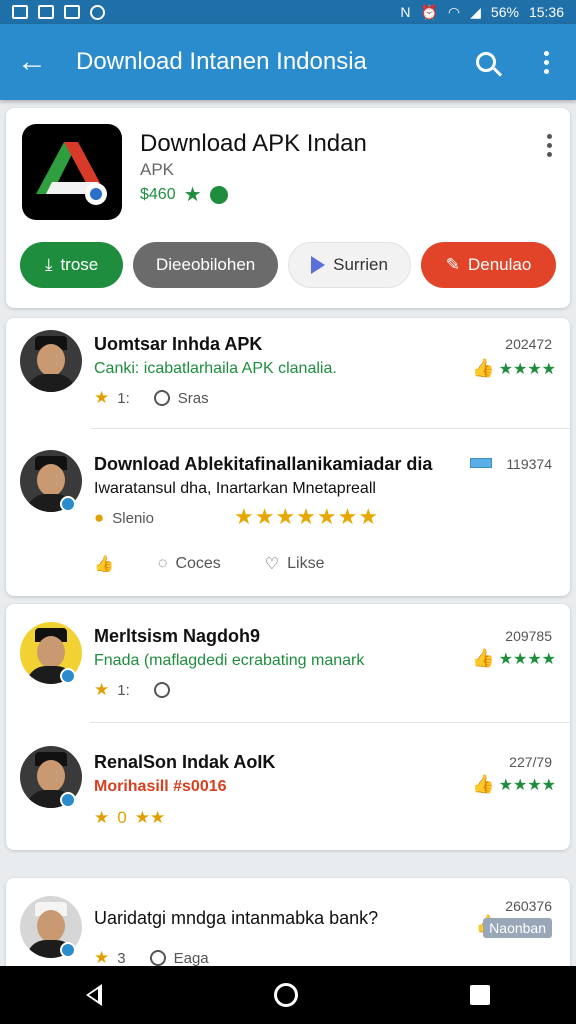  Describe the element at coordinates (122, 817) in the screenshot. I see `review-star-text: 0` at that location.